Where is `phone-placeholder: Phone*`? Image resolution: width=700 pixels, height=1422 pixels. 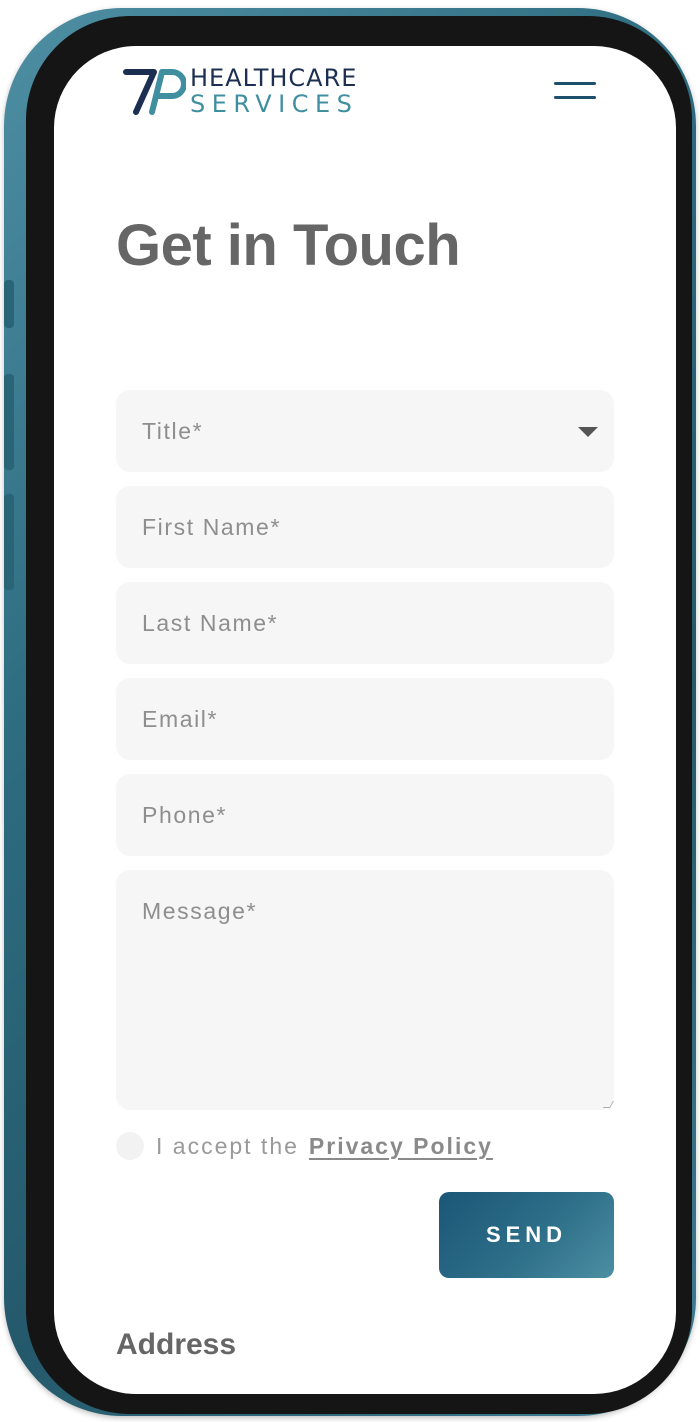 phone-placeholder: Phone* is located at coordinates (185, 814).